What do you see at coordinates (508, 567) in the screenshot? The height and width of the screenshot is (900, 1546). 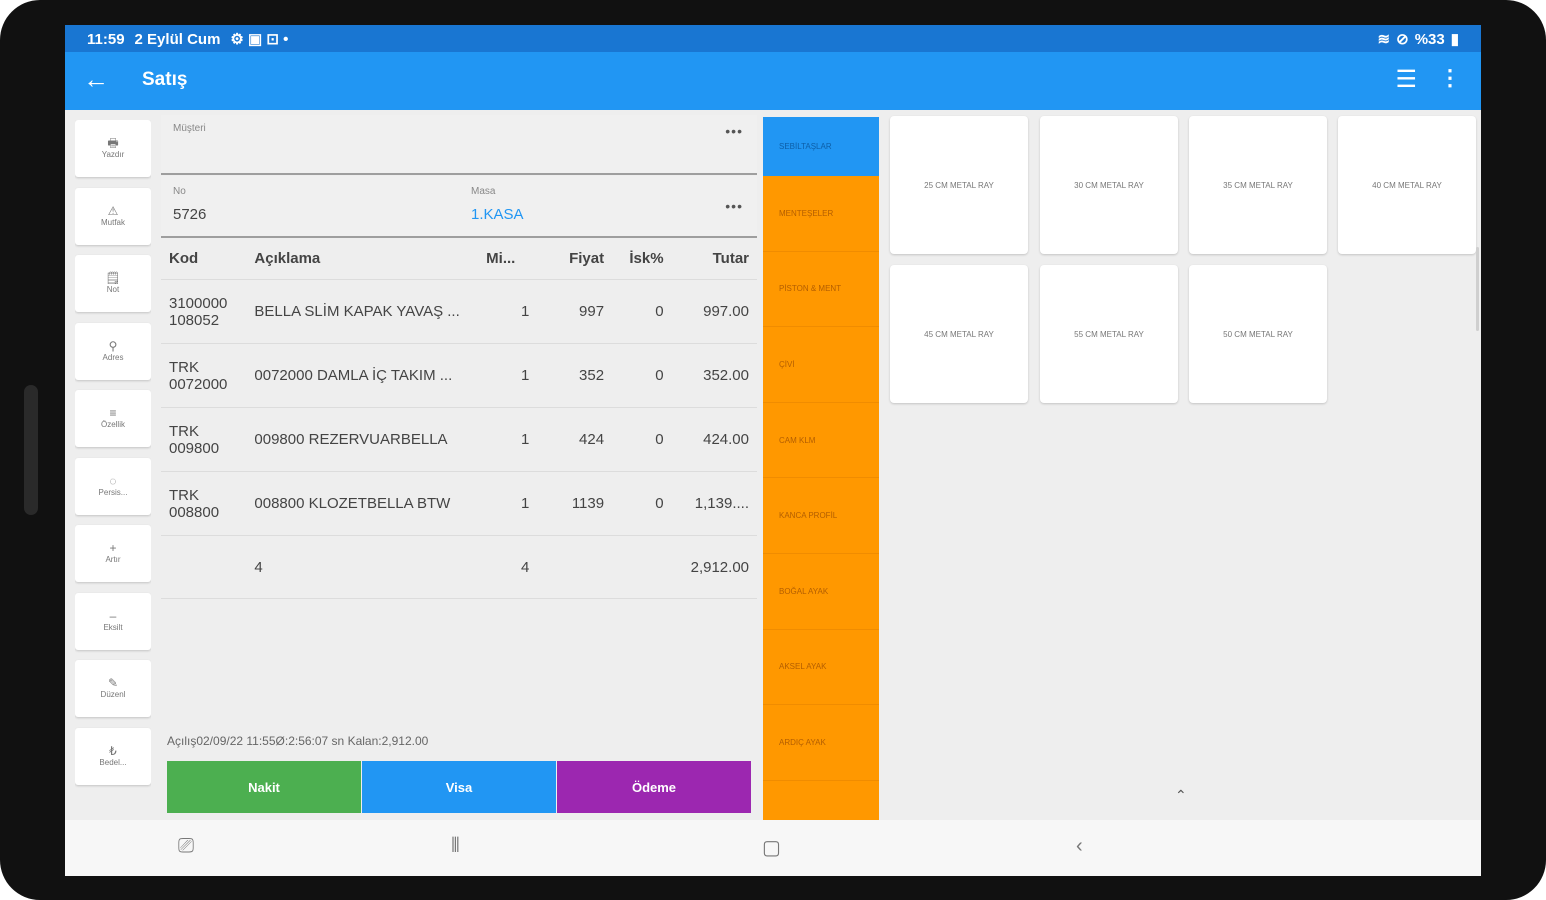 I see `total-qty: 4` at bounding box center [508, 567].